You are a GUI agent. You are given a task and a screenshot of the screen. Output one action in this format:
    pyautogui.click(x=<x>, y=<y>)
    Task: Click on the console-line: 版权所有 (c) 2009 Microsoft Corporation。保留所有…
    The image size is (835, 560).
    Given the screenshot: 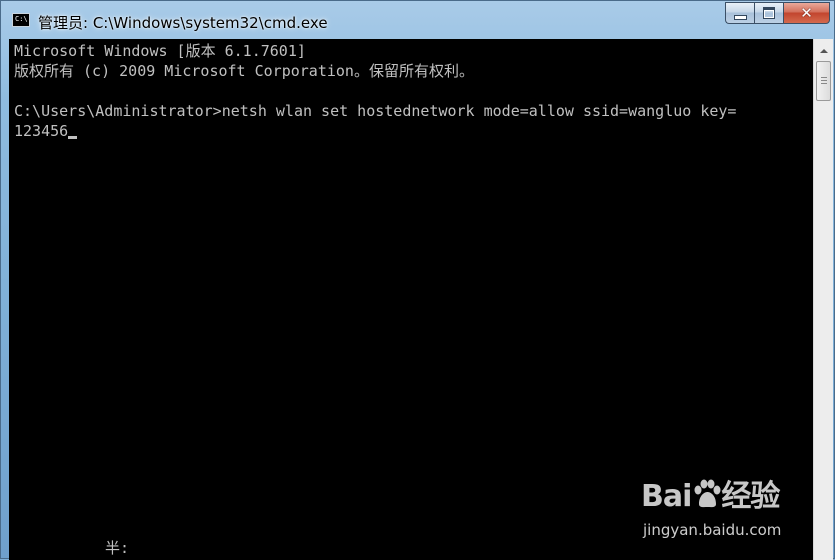 What is the action you would take?
    pyautogui.click(x=244, y=71)
    